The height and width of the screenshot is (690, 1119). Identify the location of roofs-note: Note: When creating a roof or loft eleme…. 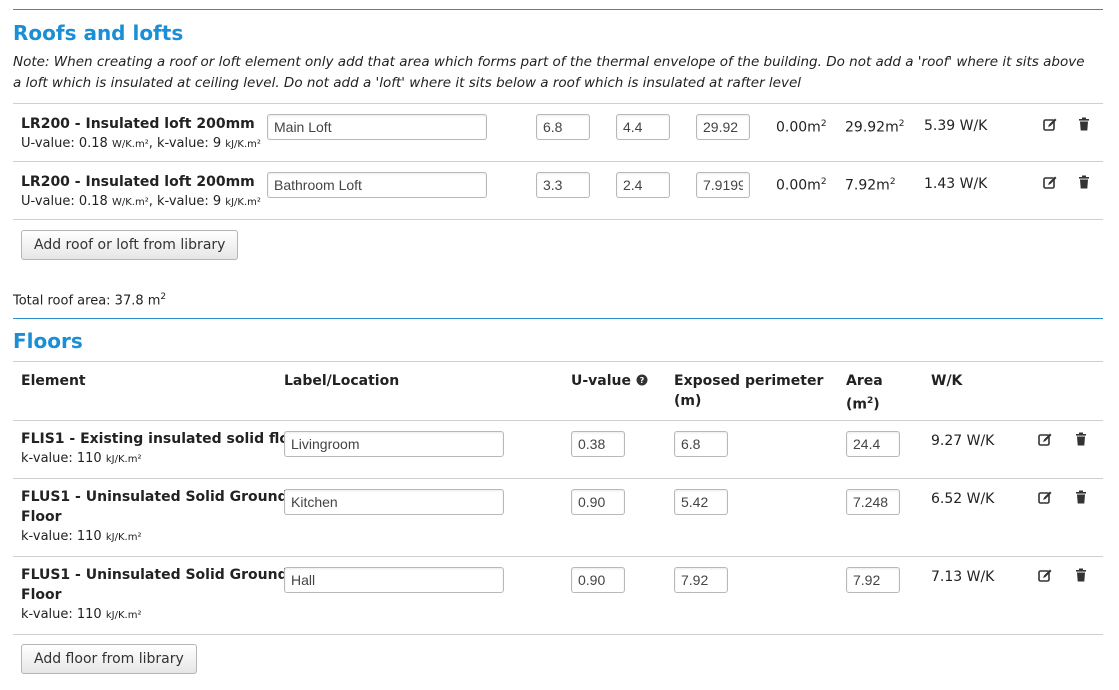
(549, 72).